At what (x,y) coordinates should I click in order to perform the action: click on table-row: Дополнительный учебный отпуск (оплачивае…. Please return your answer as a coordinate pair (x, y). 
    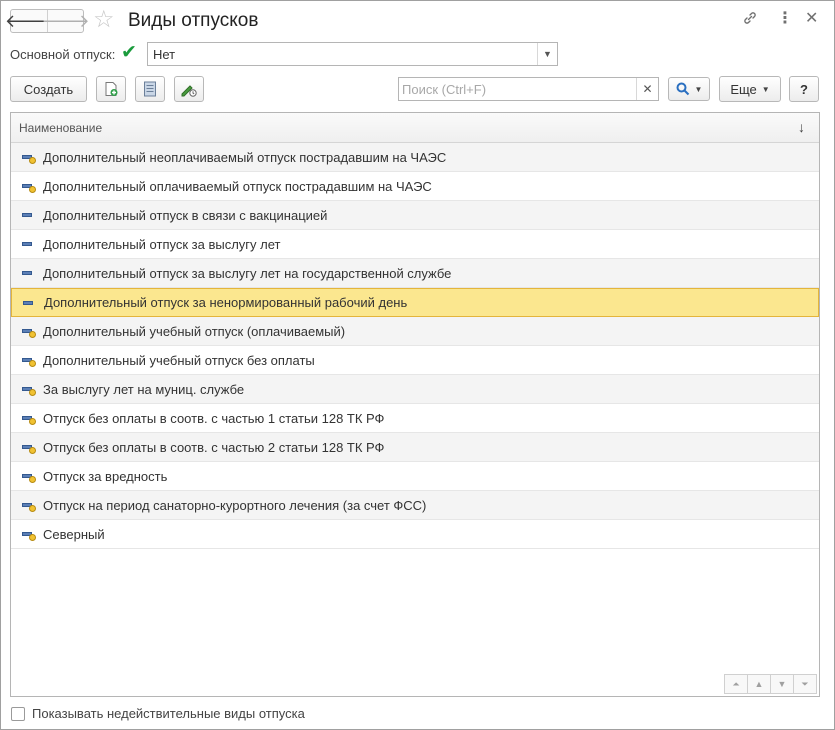
    Looking at the image, I should click on (415, 331).